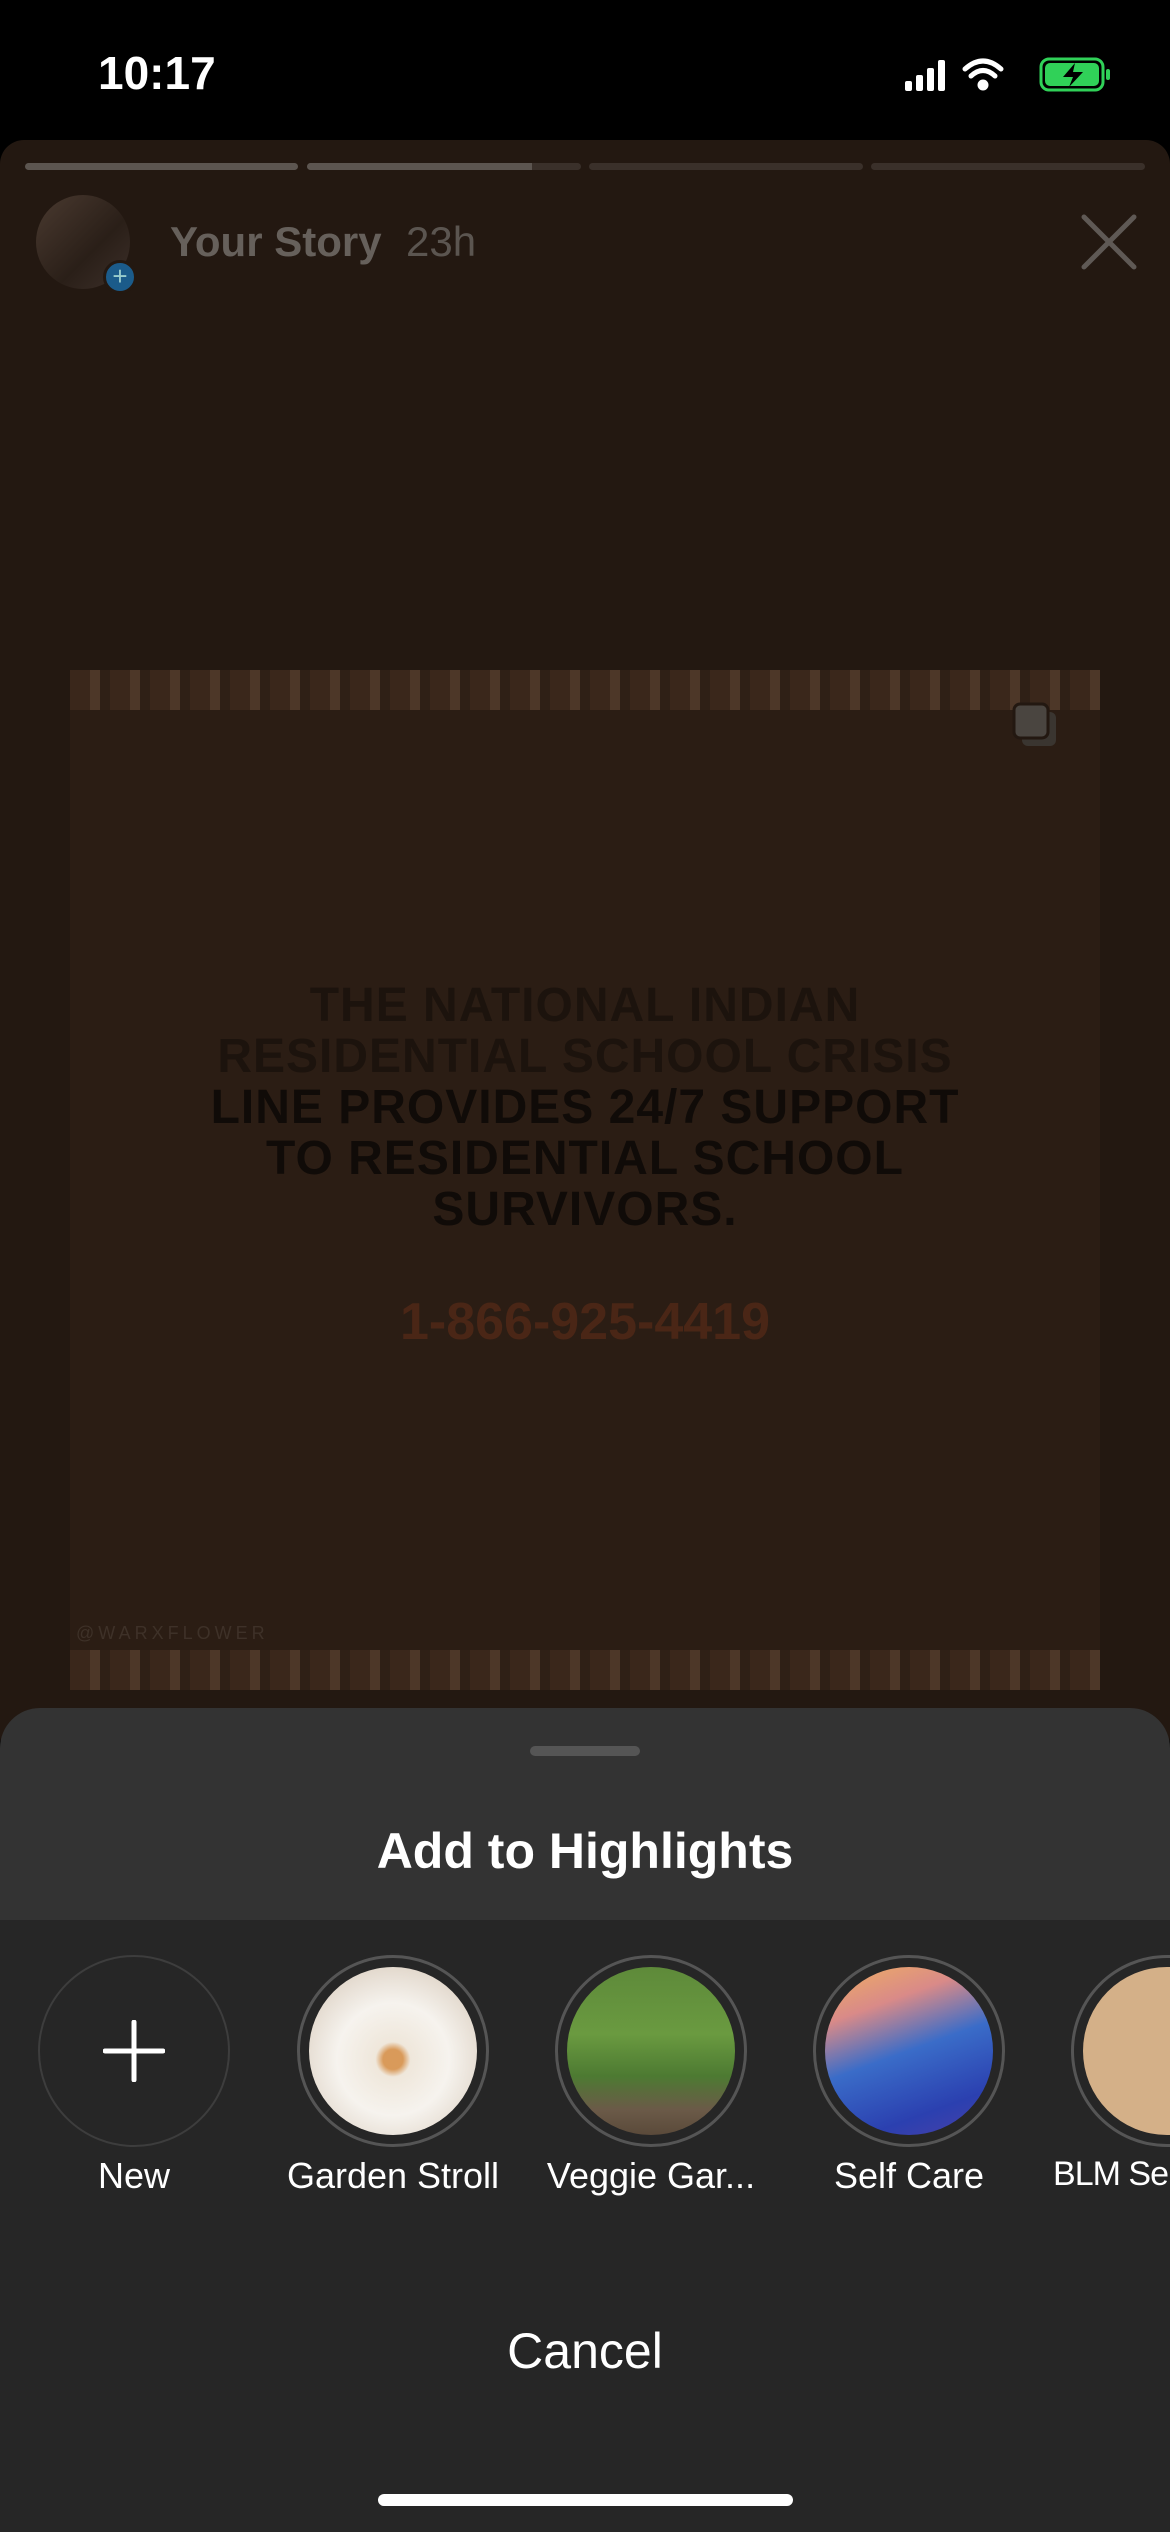  Describe the element at coordinates (585, 1322) in the screenshot. I see `post-phone-number: 1-866-925-4419` at that location.